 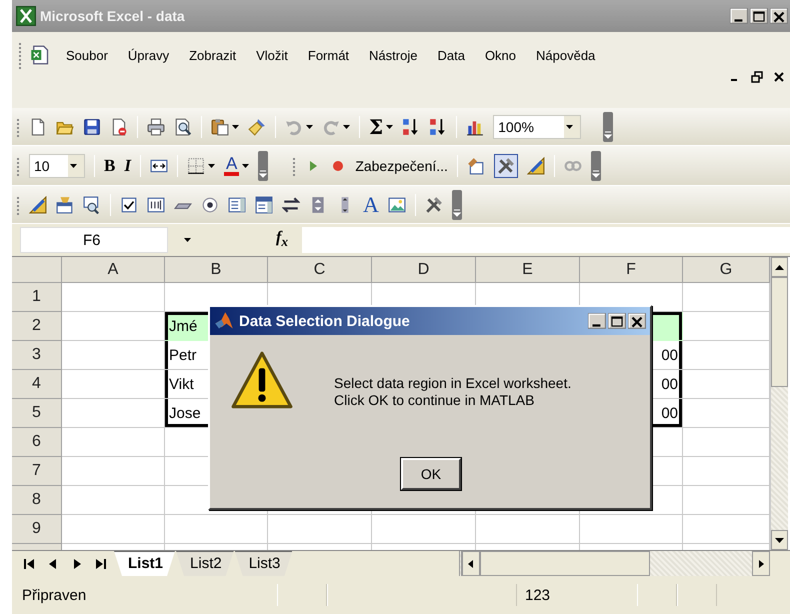 I want to click on sheet-cell: Petr, so click(x=216, y=355).